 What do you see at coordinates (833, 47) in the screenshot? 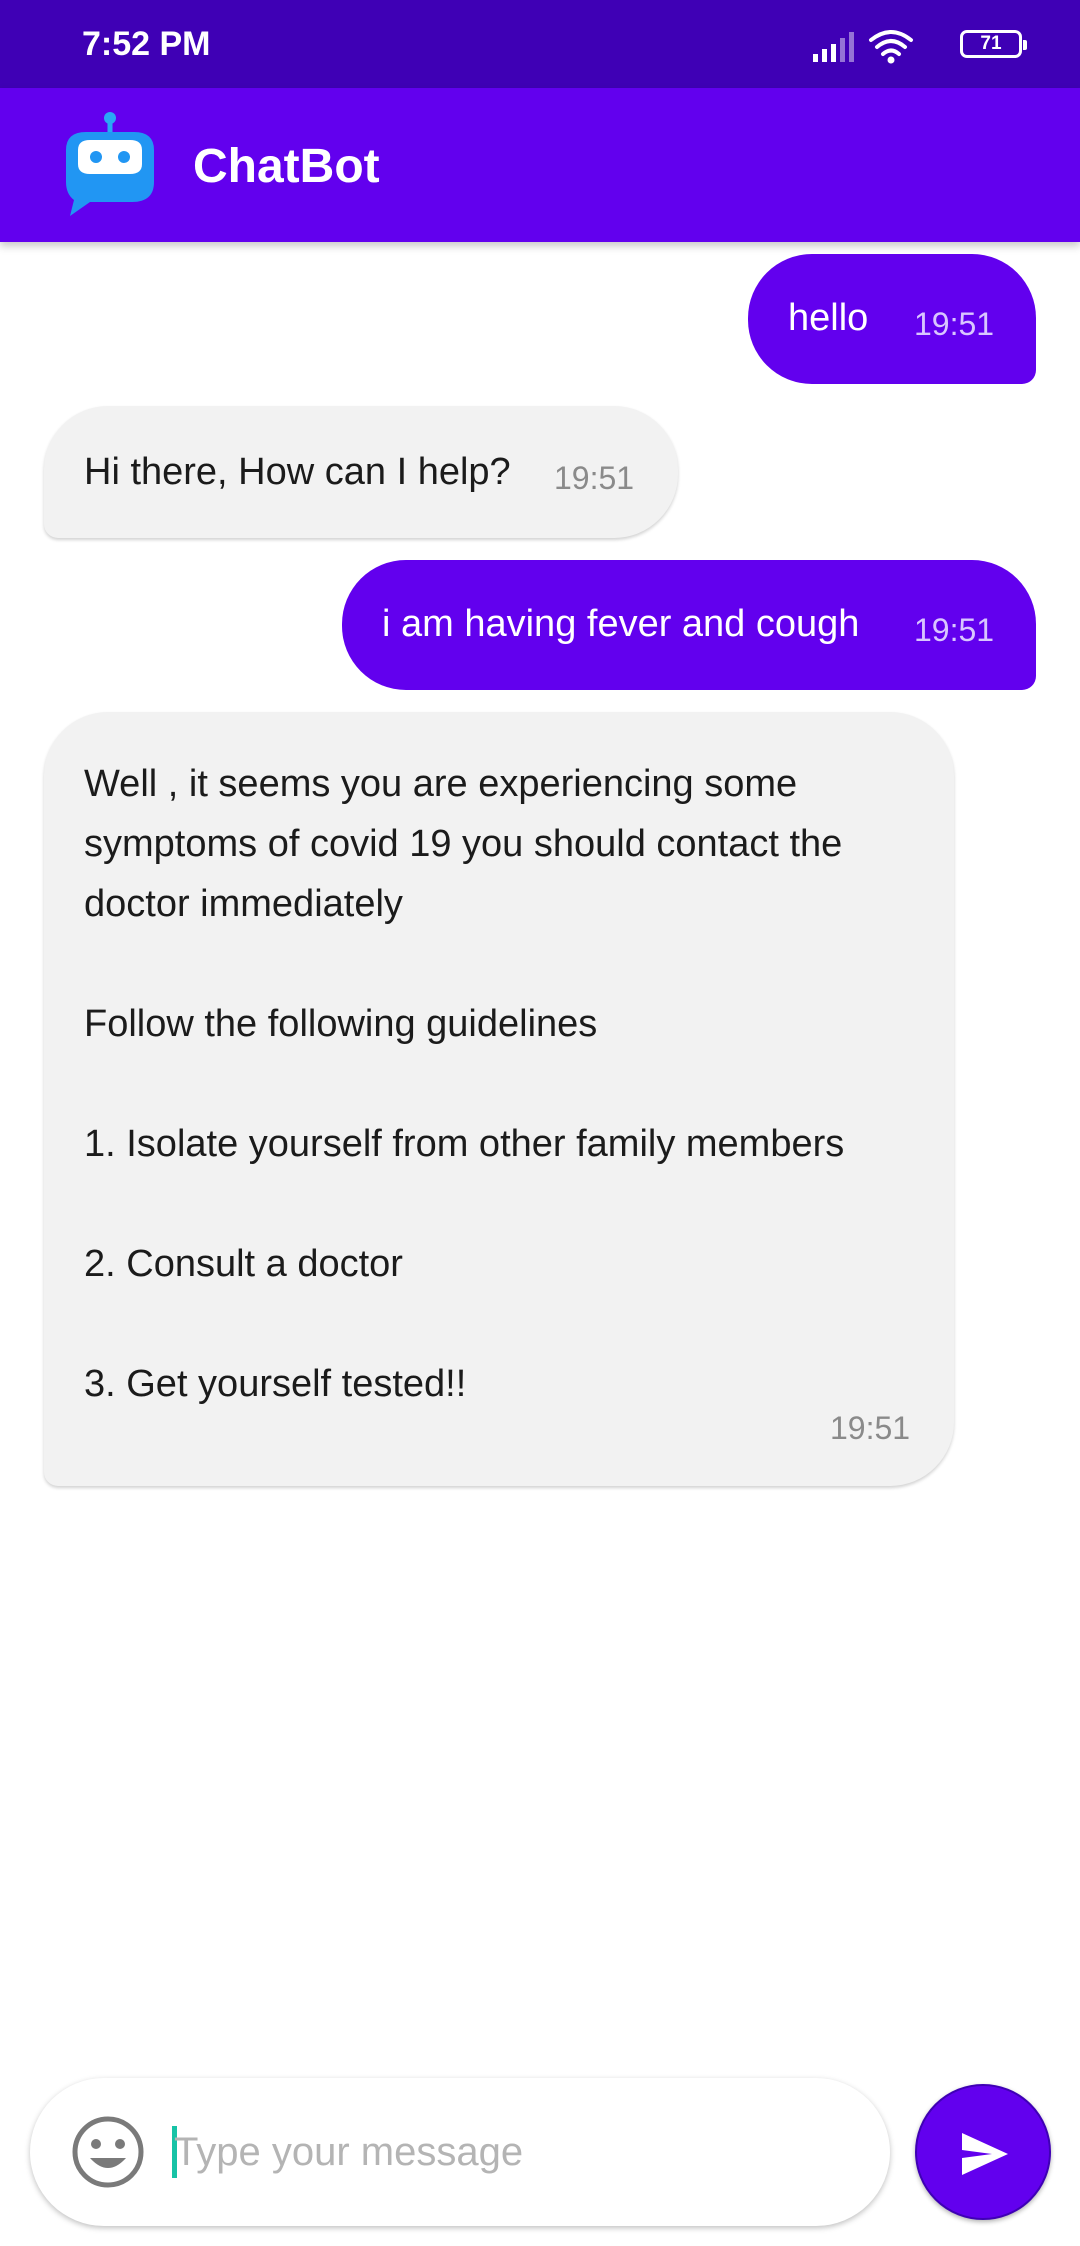
I see `signal-icon` at bounding box center [833, 47].